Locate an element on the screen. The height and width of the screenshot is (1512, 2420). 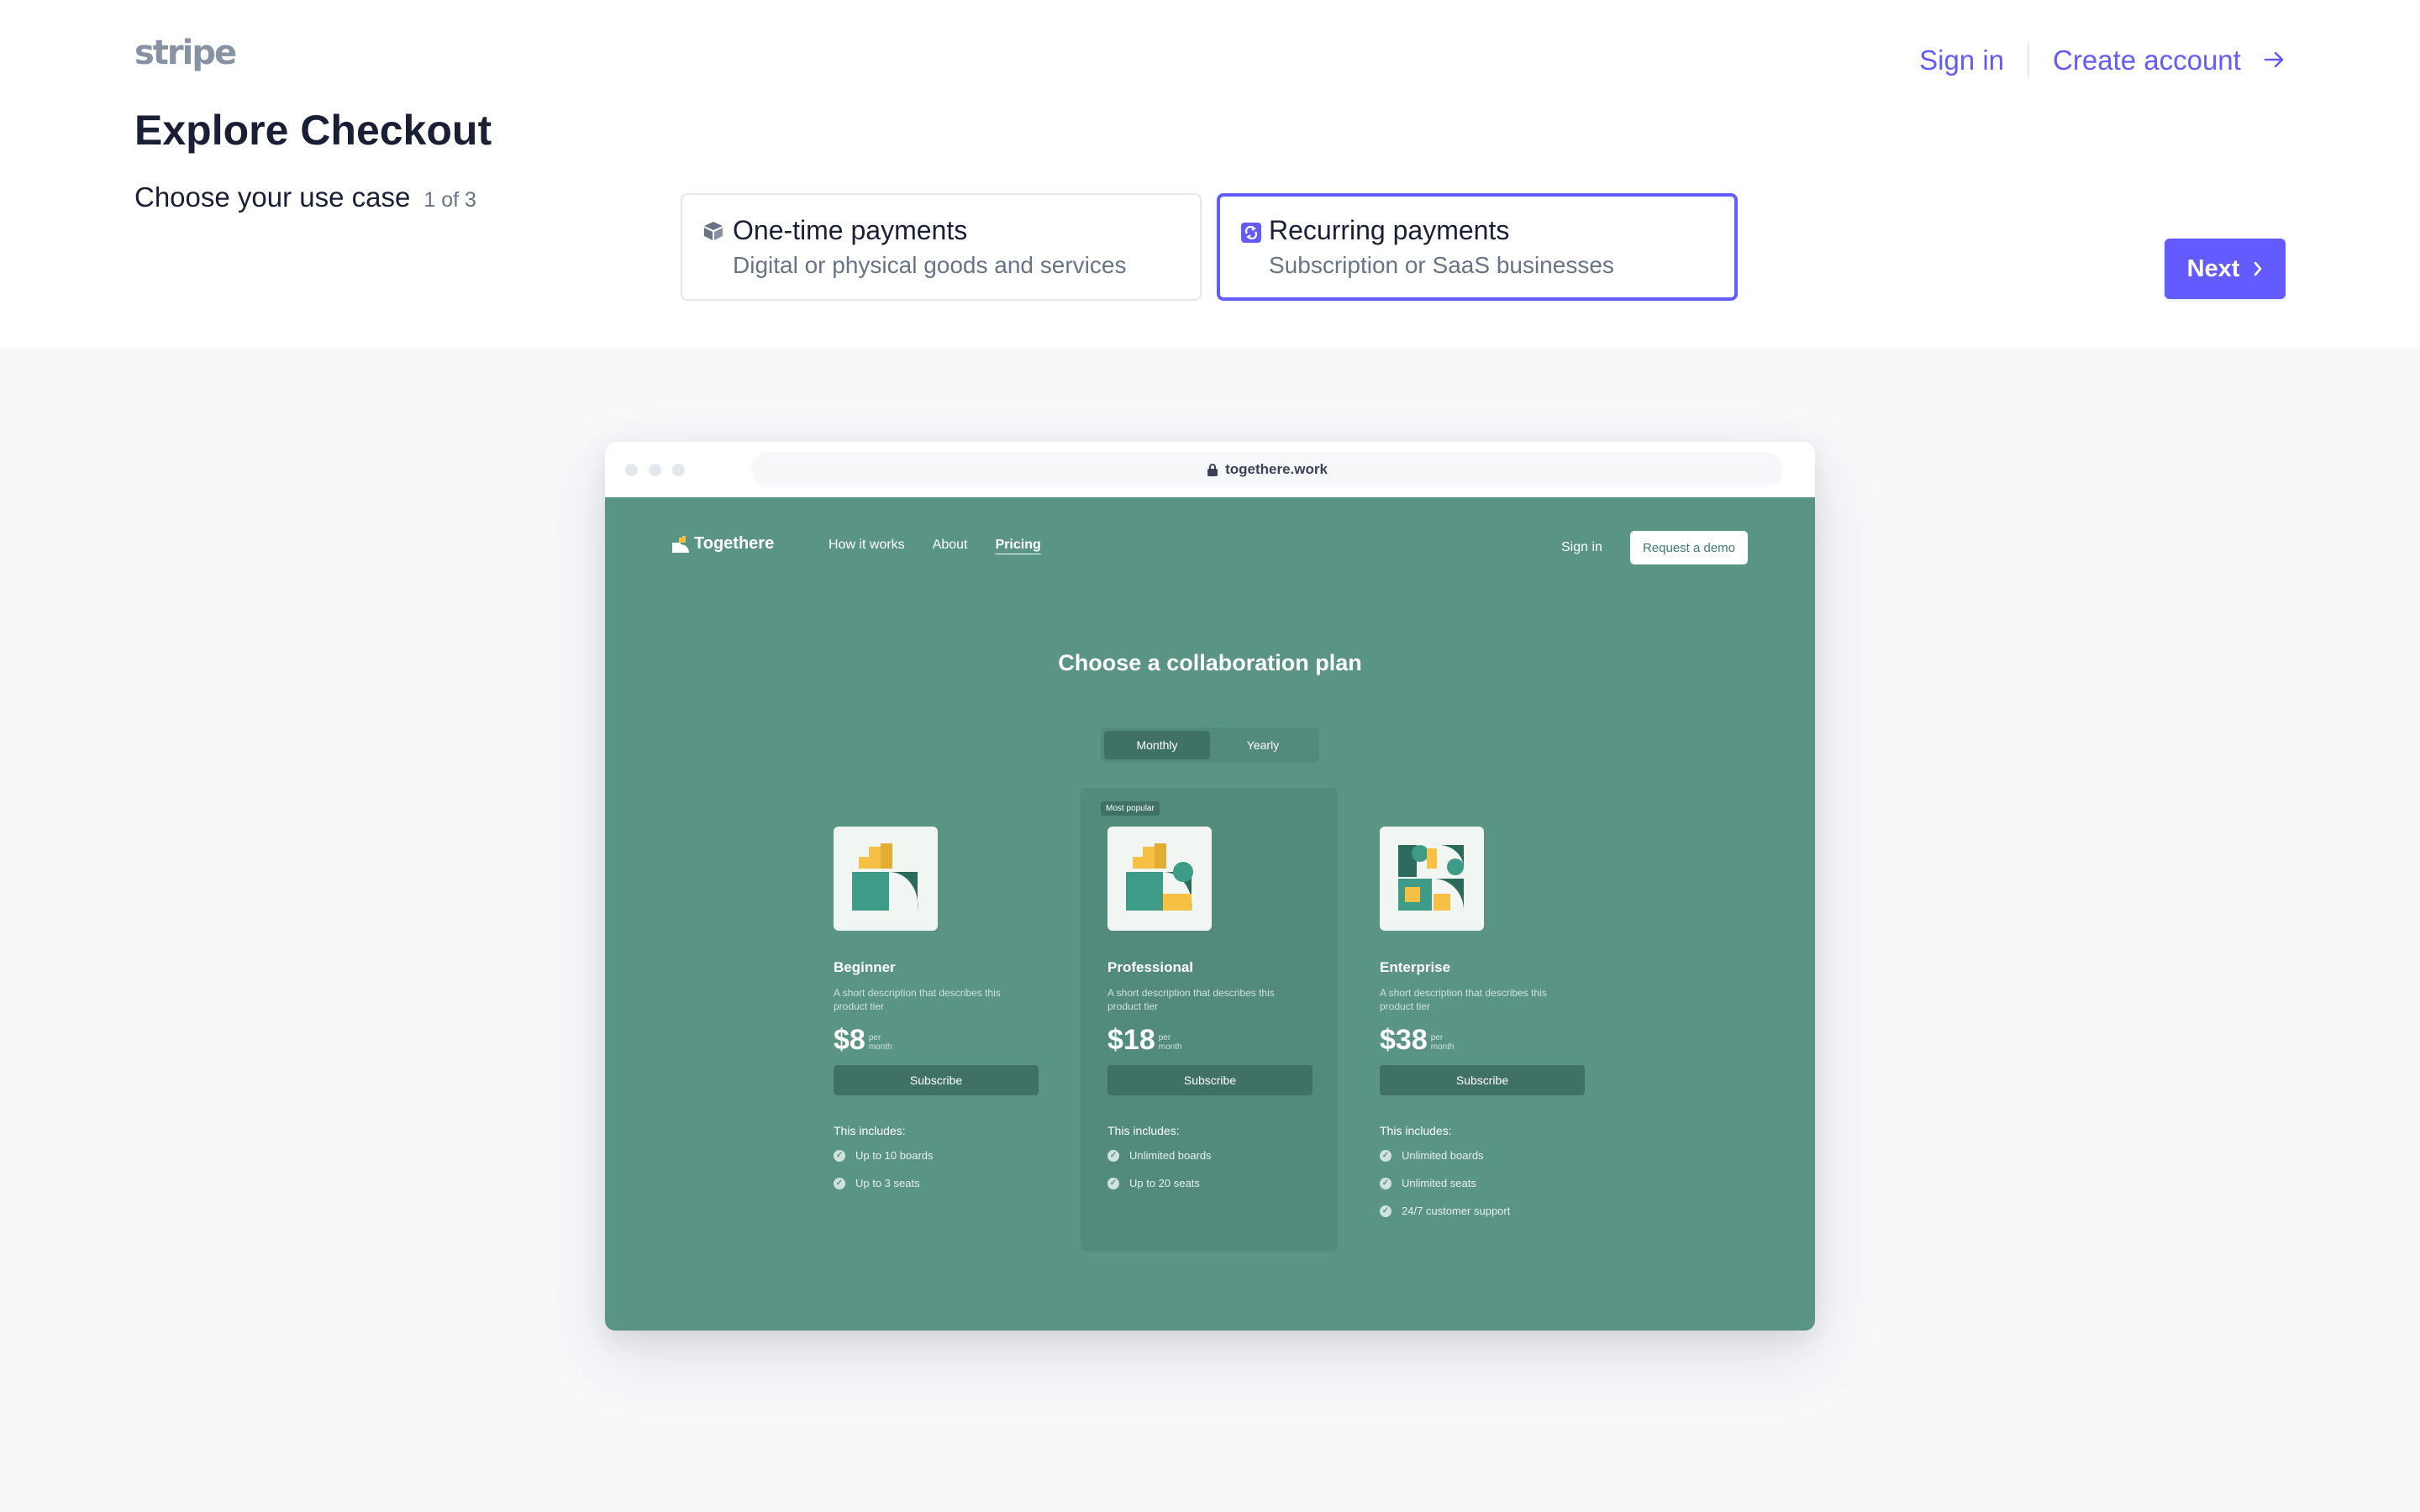
option-title: One-time payments is located at coordinates (850, 230).